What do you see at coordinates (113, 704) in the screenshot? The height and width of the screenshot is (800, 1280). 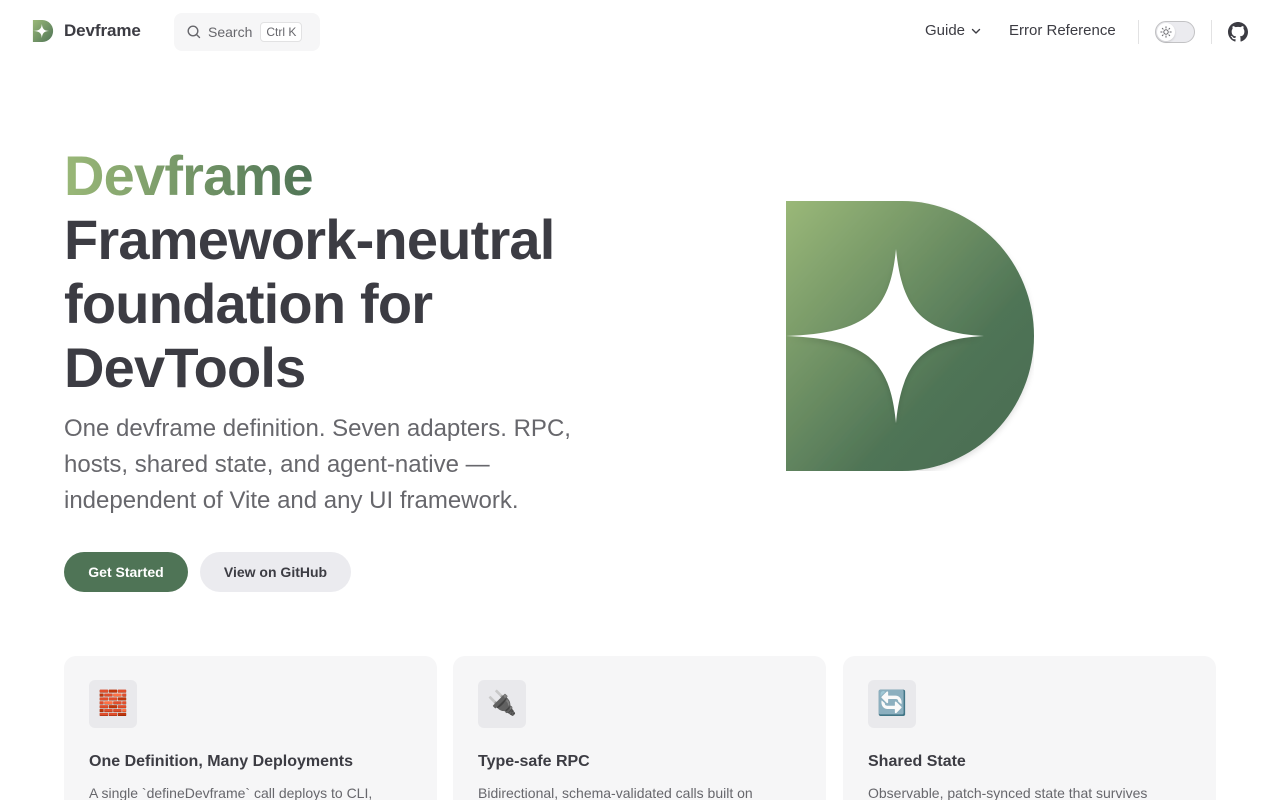 I see `brick-icon: 🧱` at bounding box center [113, 704].